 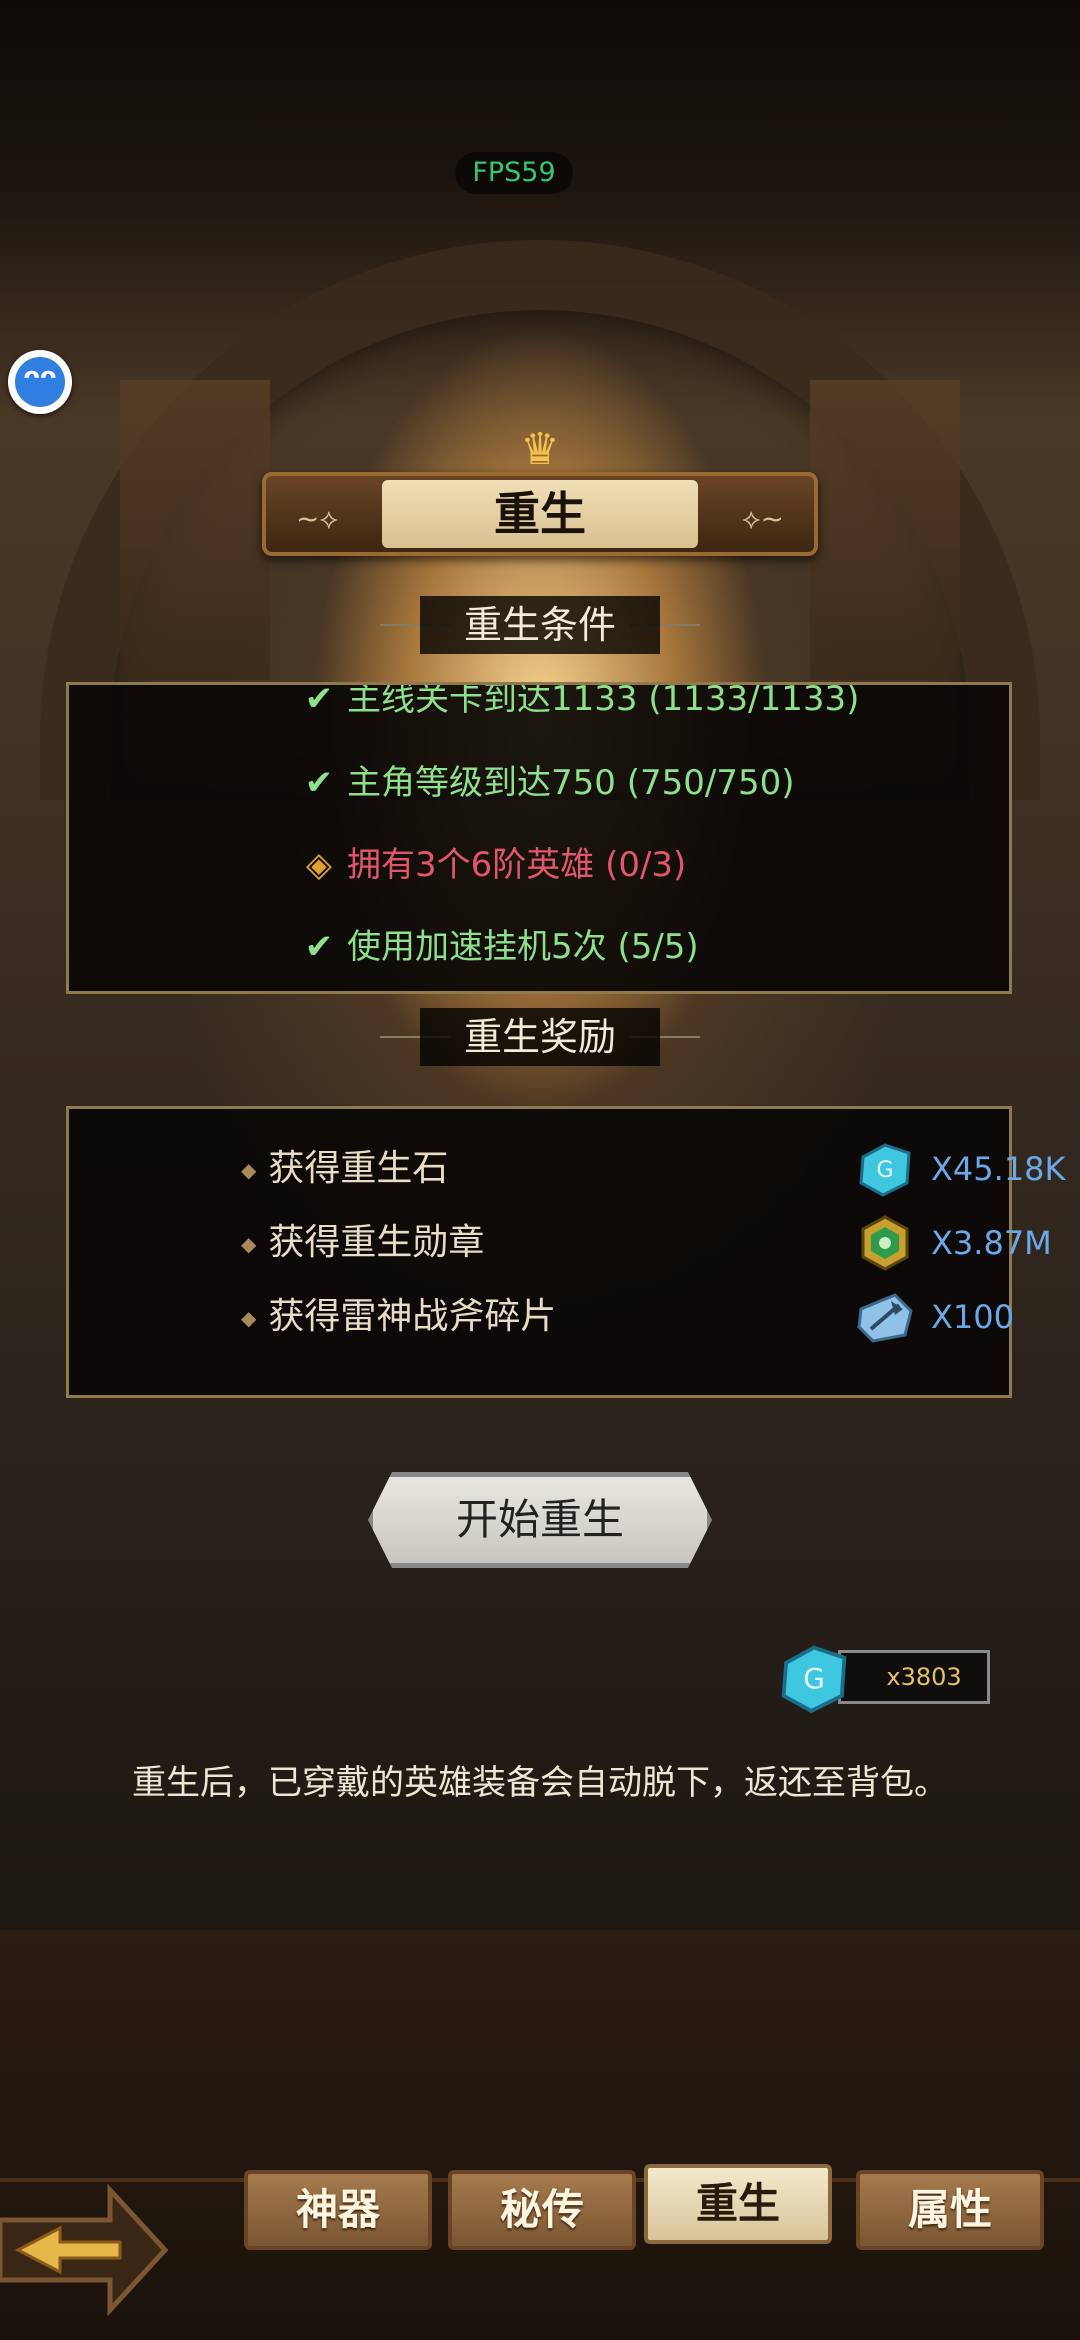 I want to click on floating-assistant-button: ᴖᴖ, so click(x=40, y=382).